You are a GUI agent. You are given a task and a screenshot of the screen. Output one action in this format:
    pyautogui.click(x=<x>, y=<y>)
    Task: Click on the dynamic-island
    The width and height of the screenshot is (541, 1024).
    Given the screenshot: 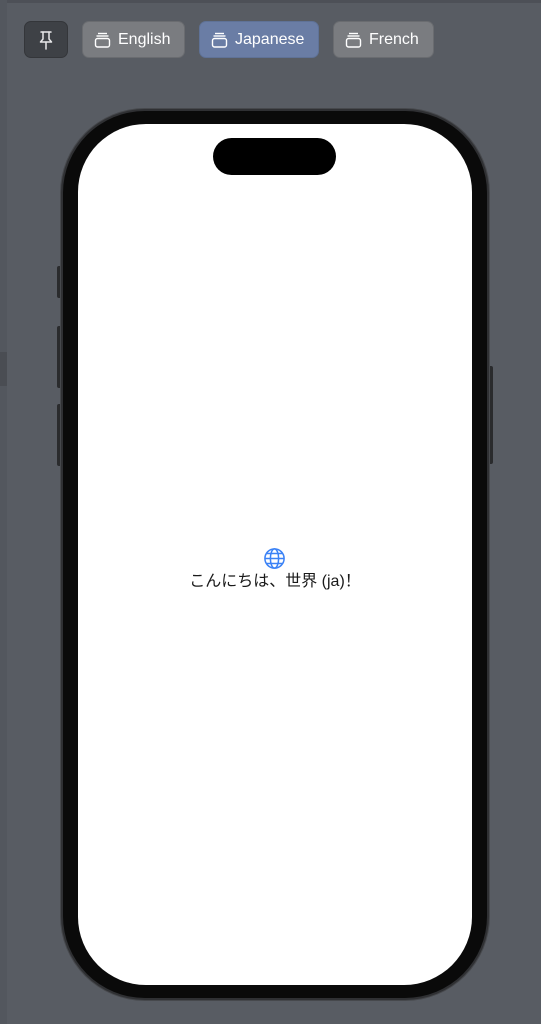 What is the action you would take?
    pyautogui.click(x=274, y=156)
    